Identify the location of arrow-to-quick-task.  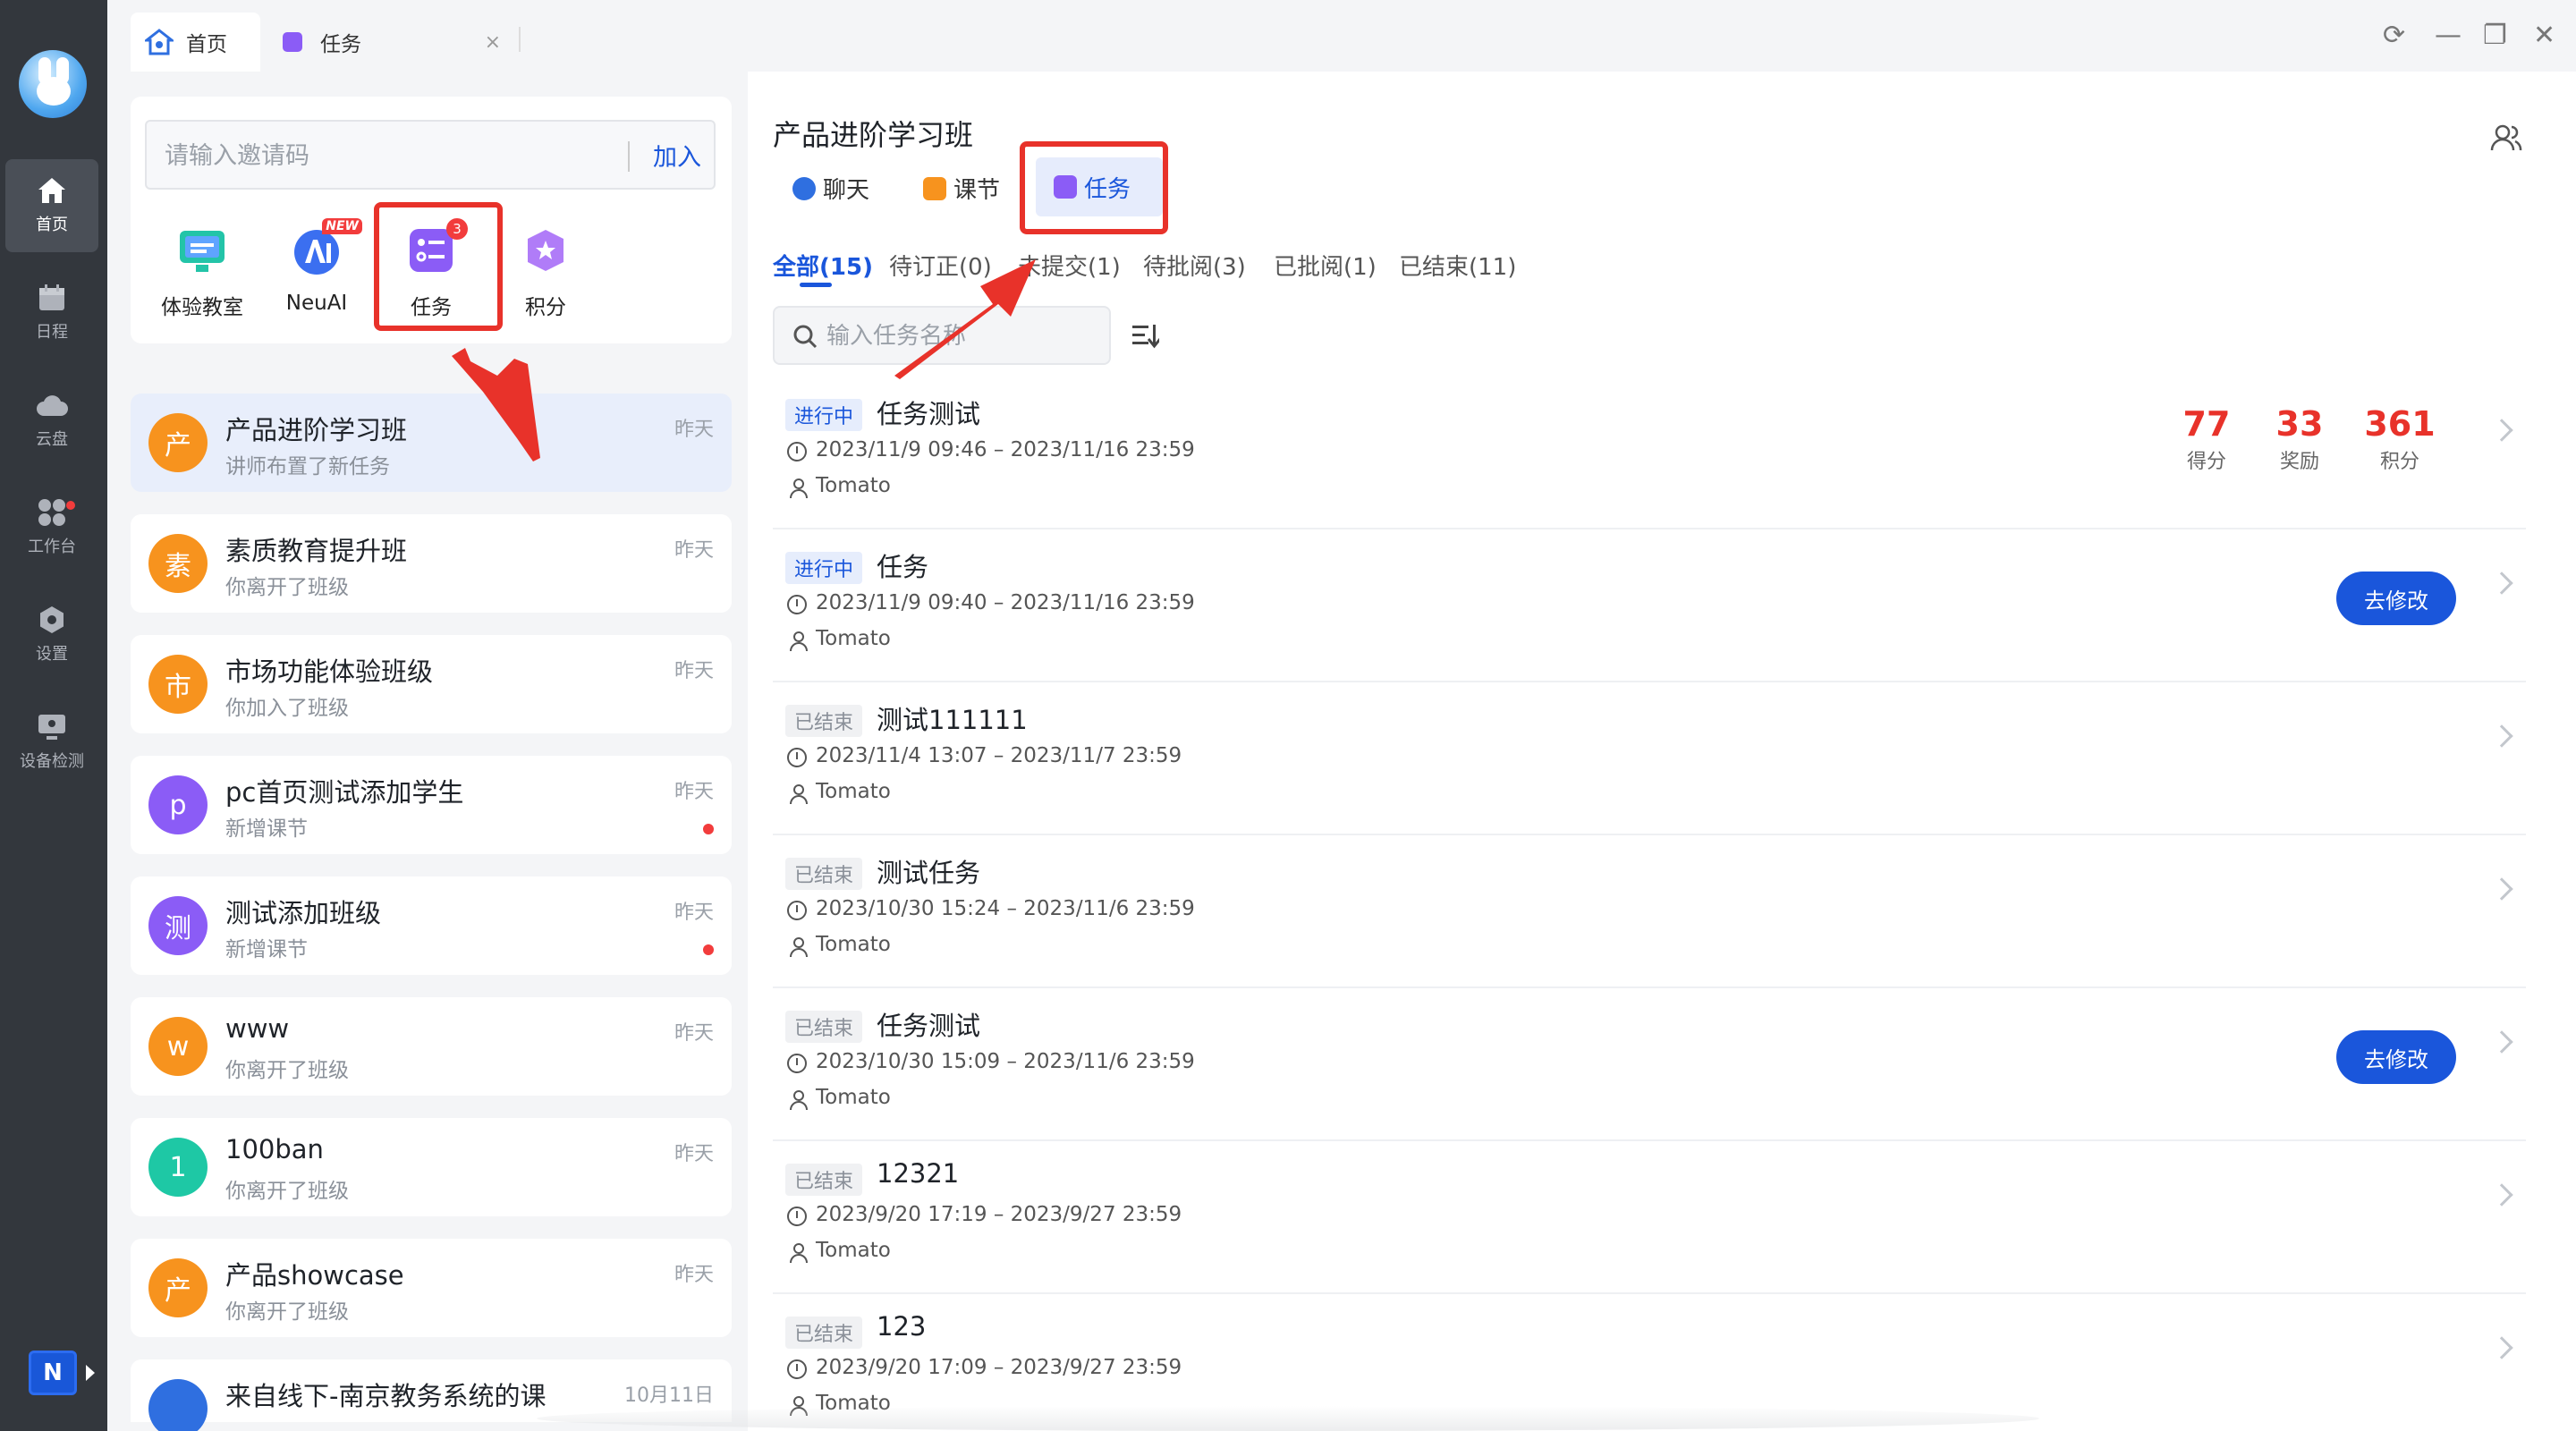
(496, 405).